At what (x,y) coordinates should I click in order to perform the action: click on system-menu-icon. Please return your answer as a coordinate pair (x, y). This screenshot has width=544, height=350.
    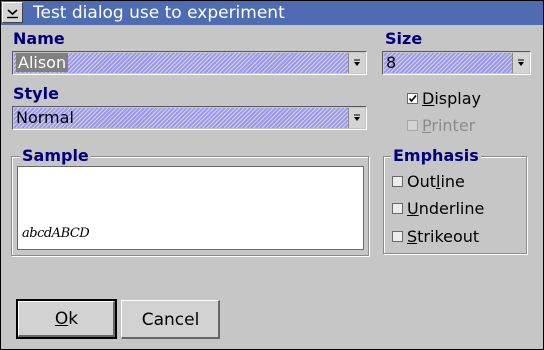
    Looking at the image, I should click on (12, 14).